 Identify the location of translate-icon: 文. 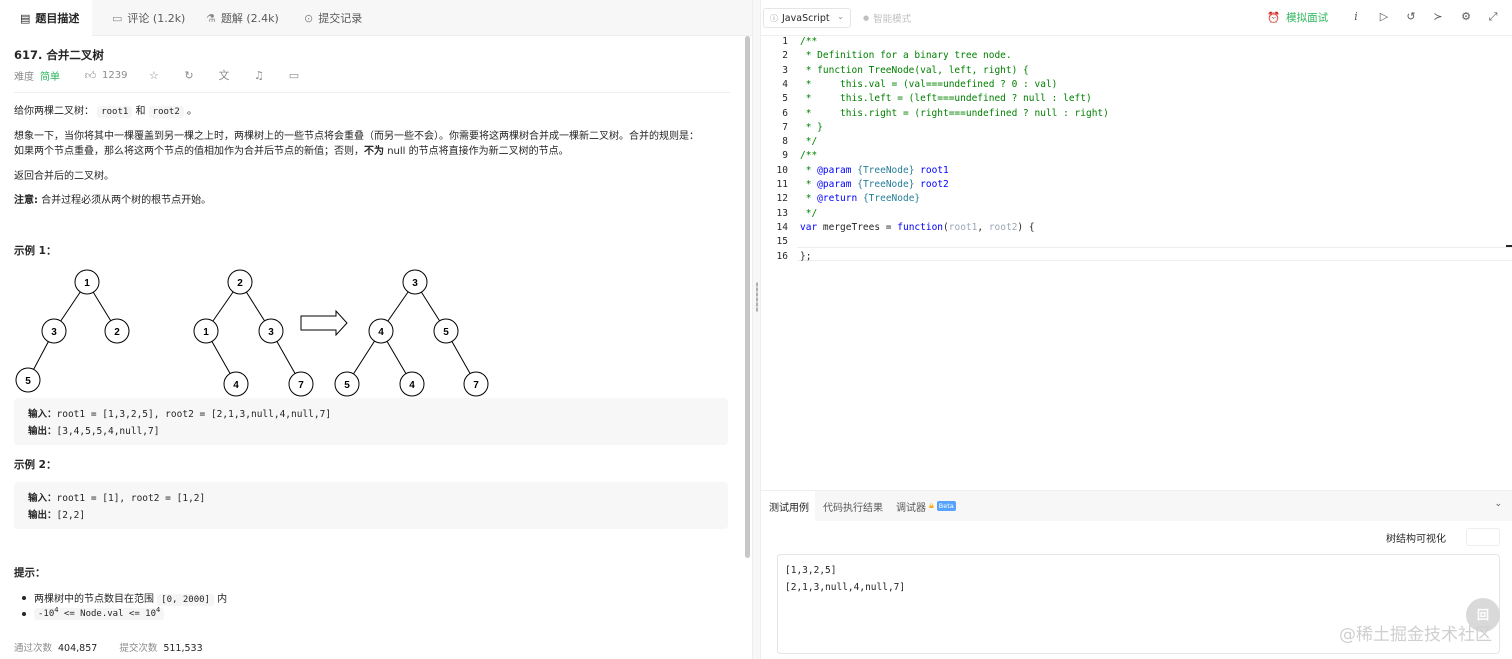
(223, 75).